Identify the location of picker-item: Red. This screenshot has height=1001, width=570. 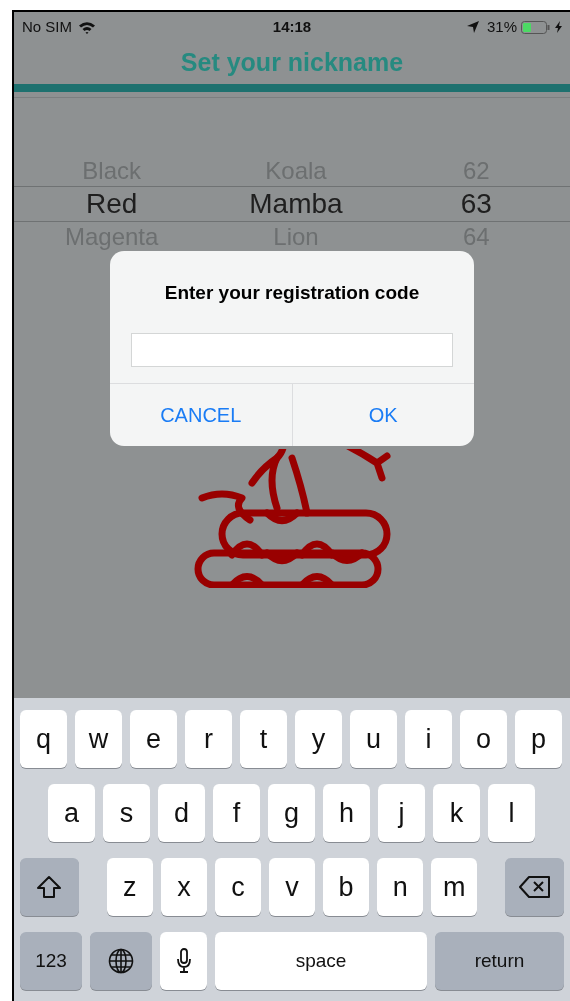
(111, 203).